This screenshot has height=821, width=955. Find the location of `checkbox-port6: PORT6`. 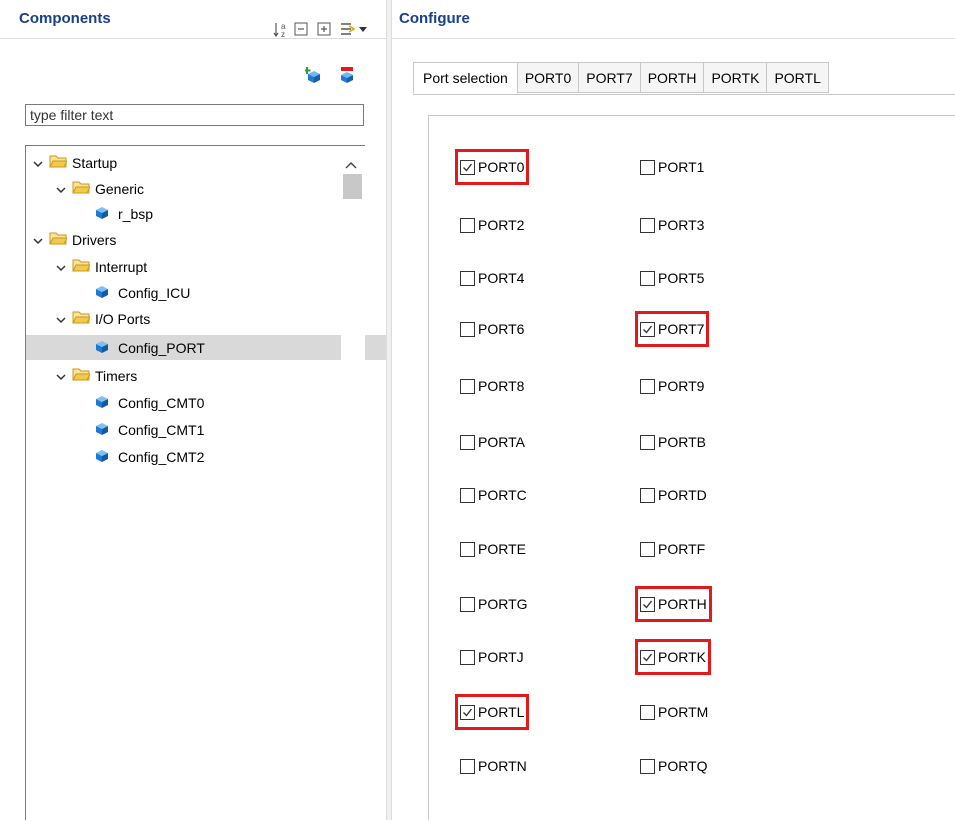

checkbox-port6: PORT6 is located at coordinates (492, 329).